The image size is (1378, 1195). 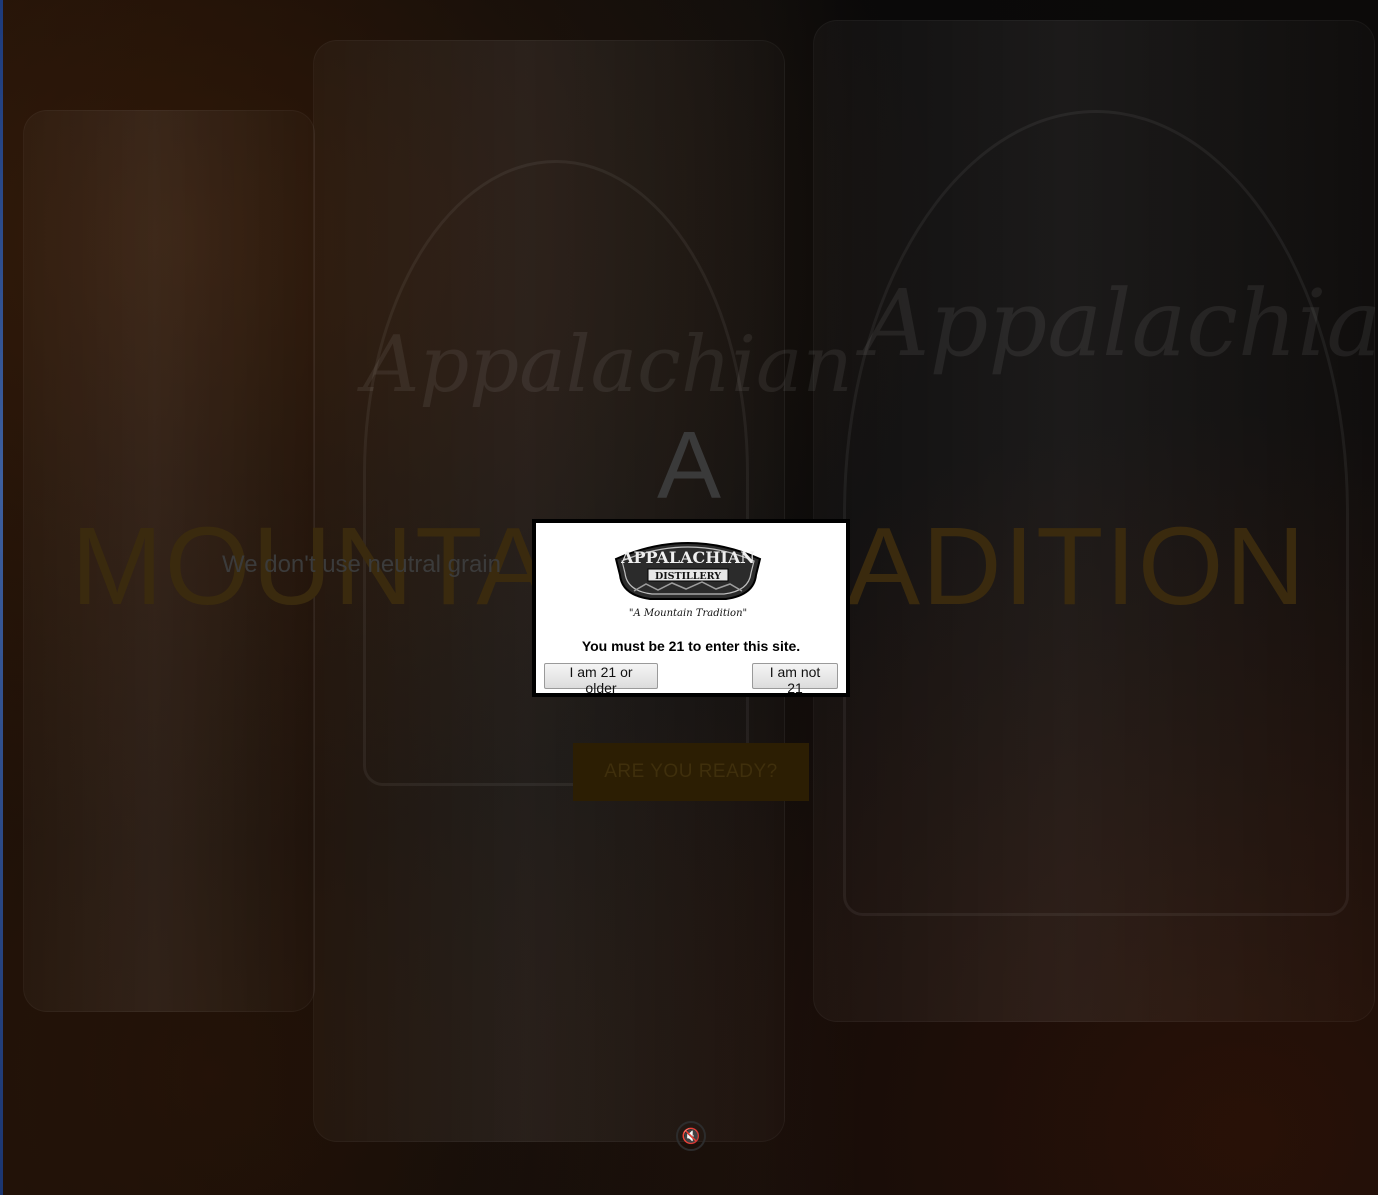 I want to click on confirm-age-button: I am 21 or older, so click(x=601, y=679).